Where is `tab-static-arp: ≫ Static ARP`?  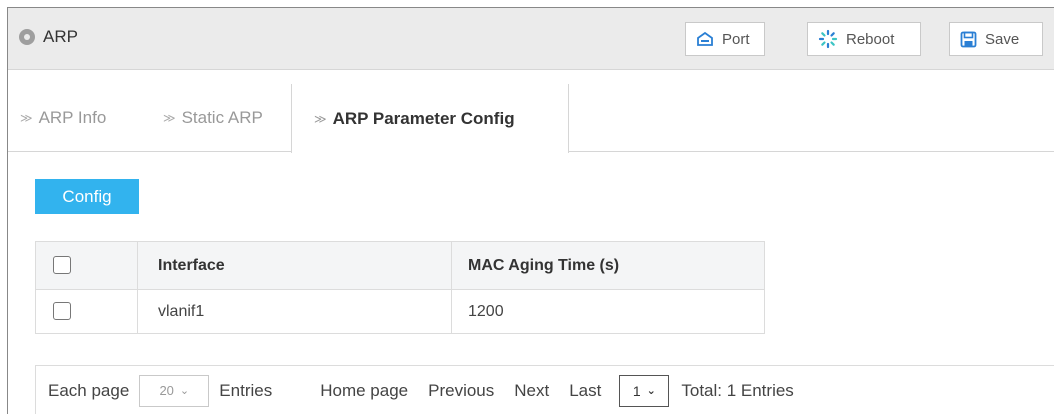
tab-static-arp: ≫ Static ARP is located at coordinates (213, 118).